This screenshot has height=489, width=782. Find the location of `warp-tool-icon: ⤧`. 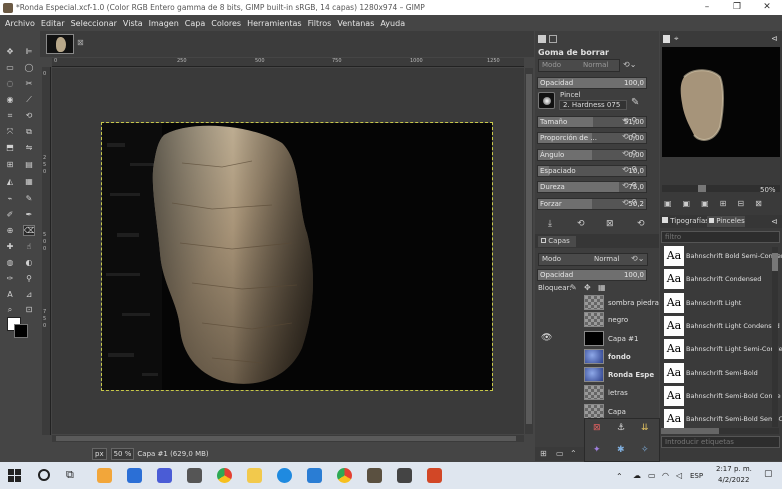

warp-tool-icon: ⤧ is located at coordinates (10, 131).